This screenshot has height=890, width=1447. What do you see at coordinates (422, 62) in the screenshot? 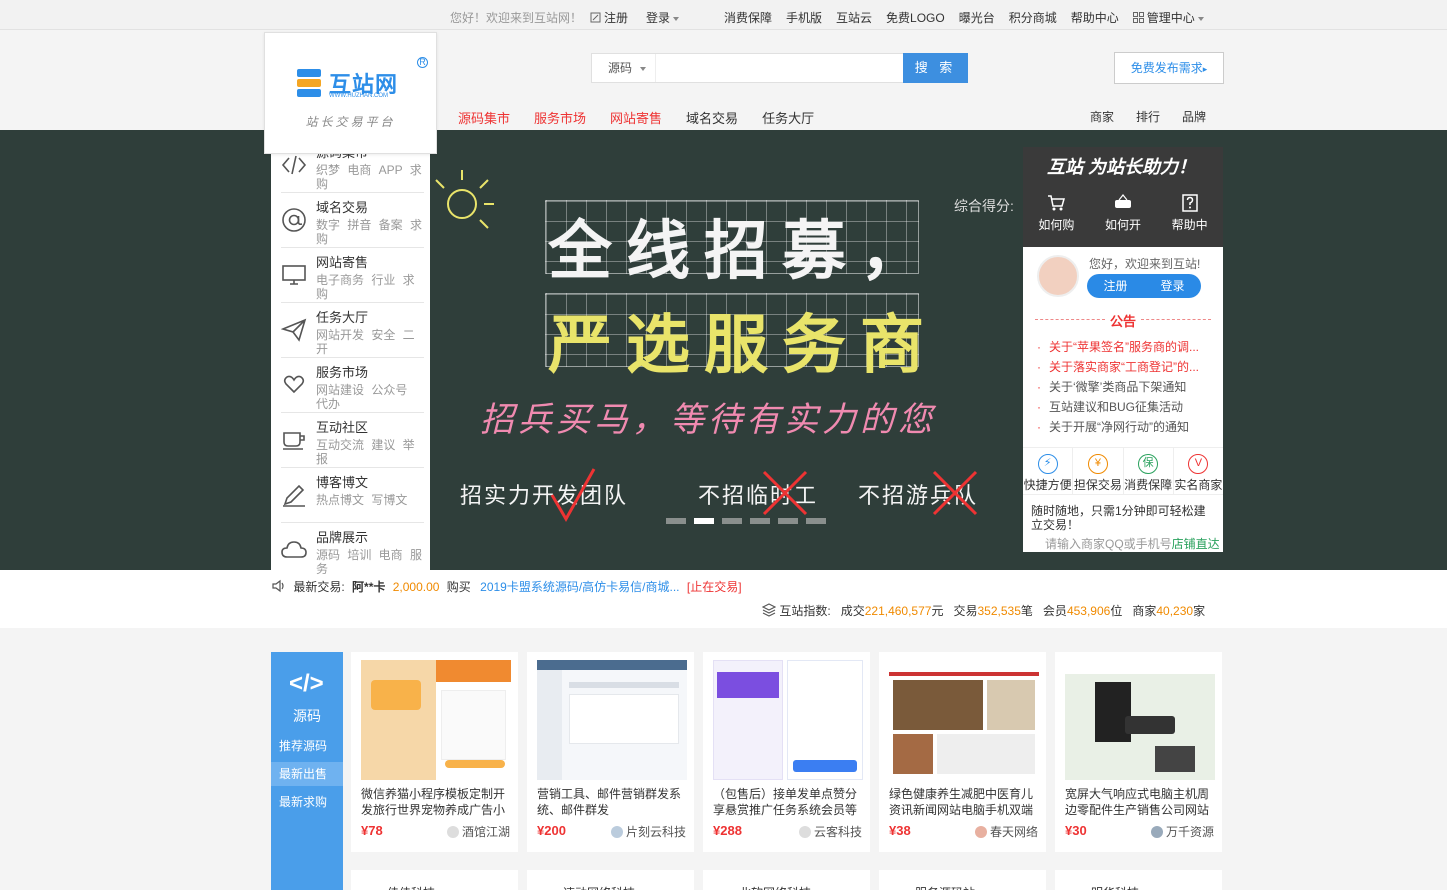
I see `registered-mark: R` at bounding box center [422, 62].